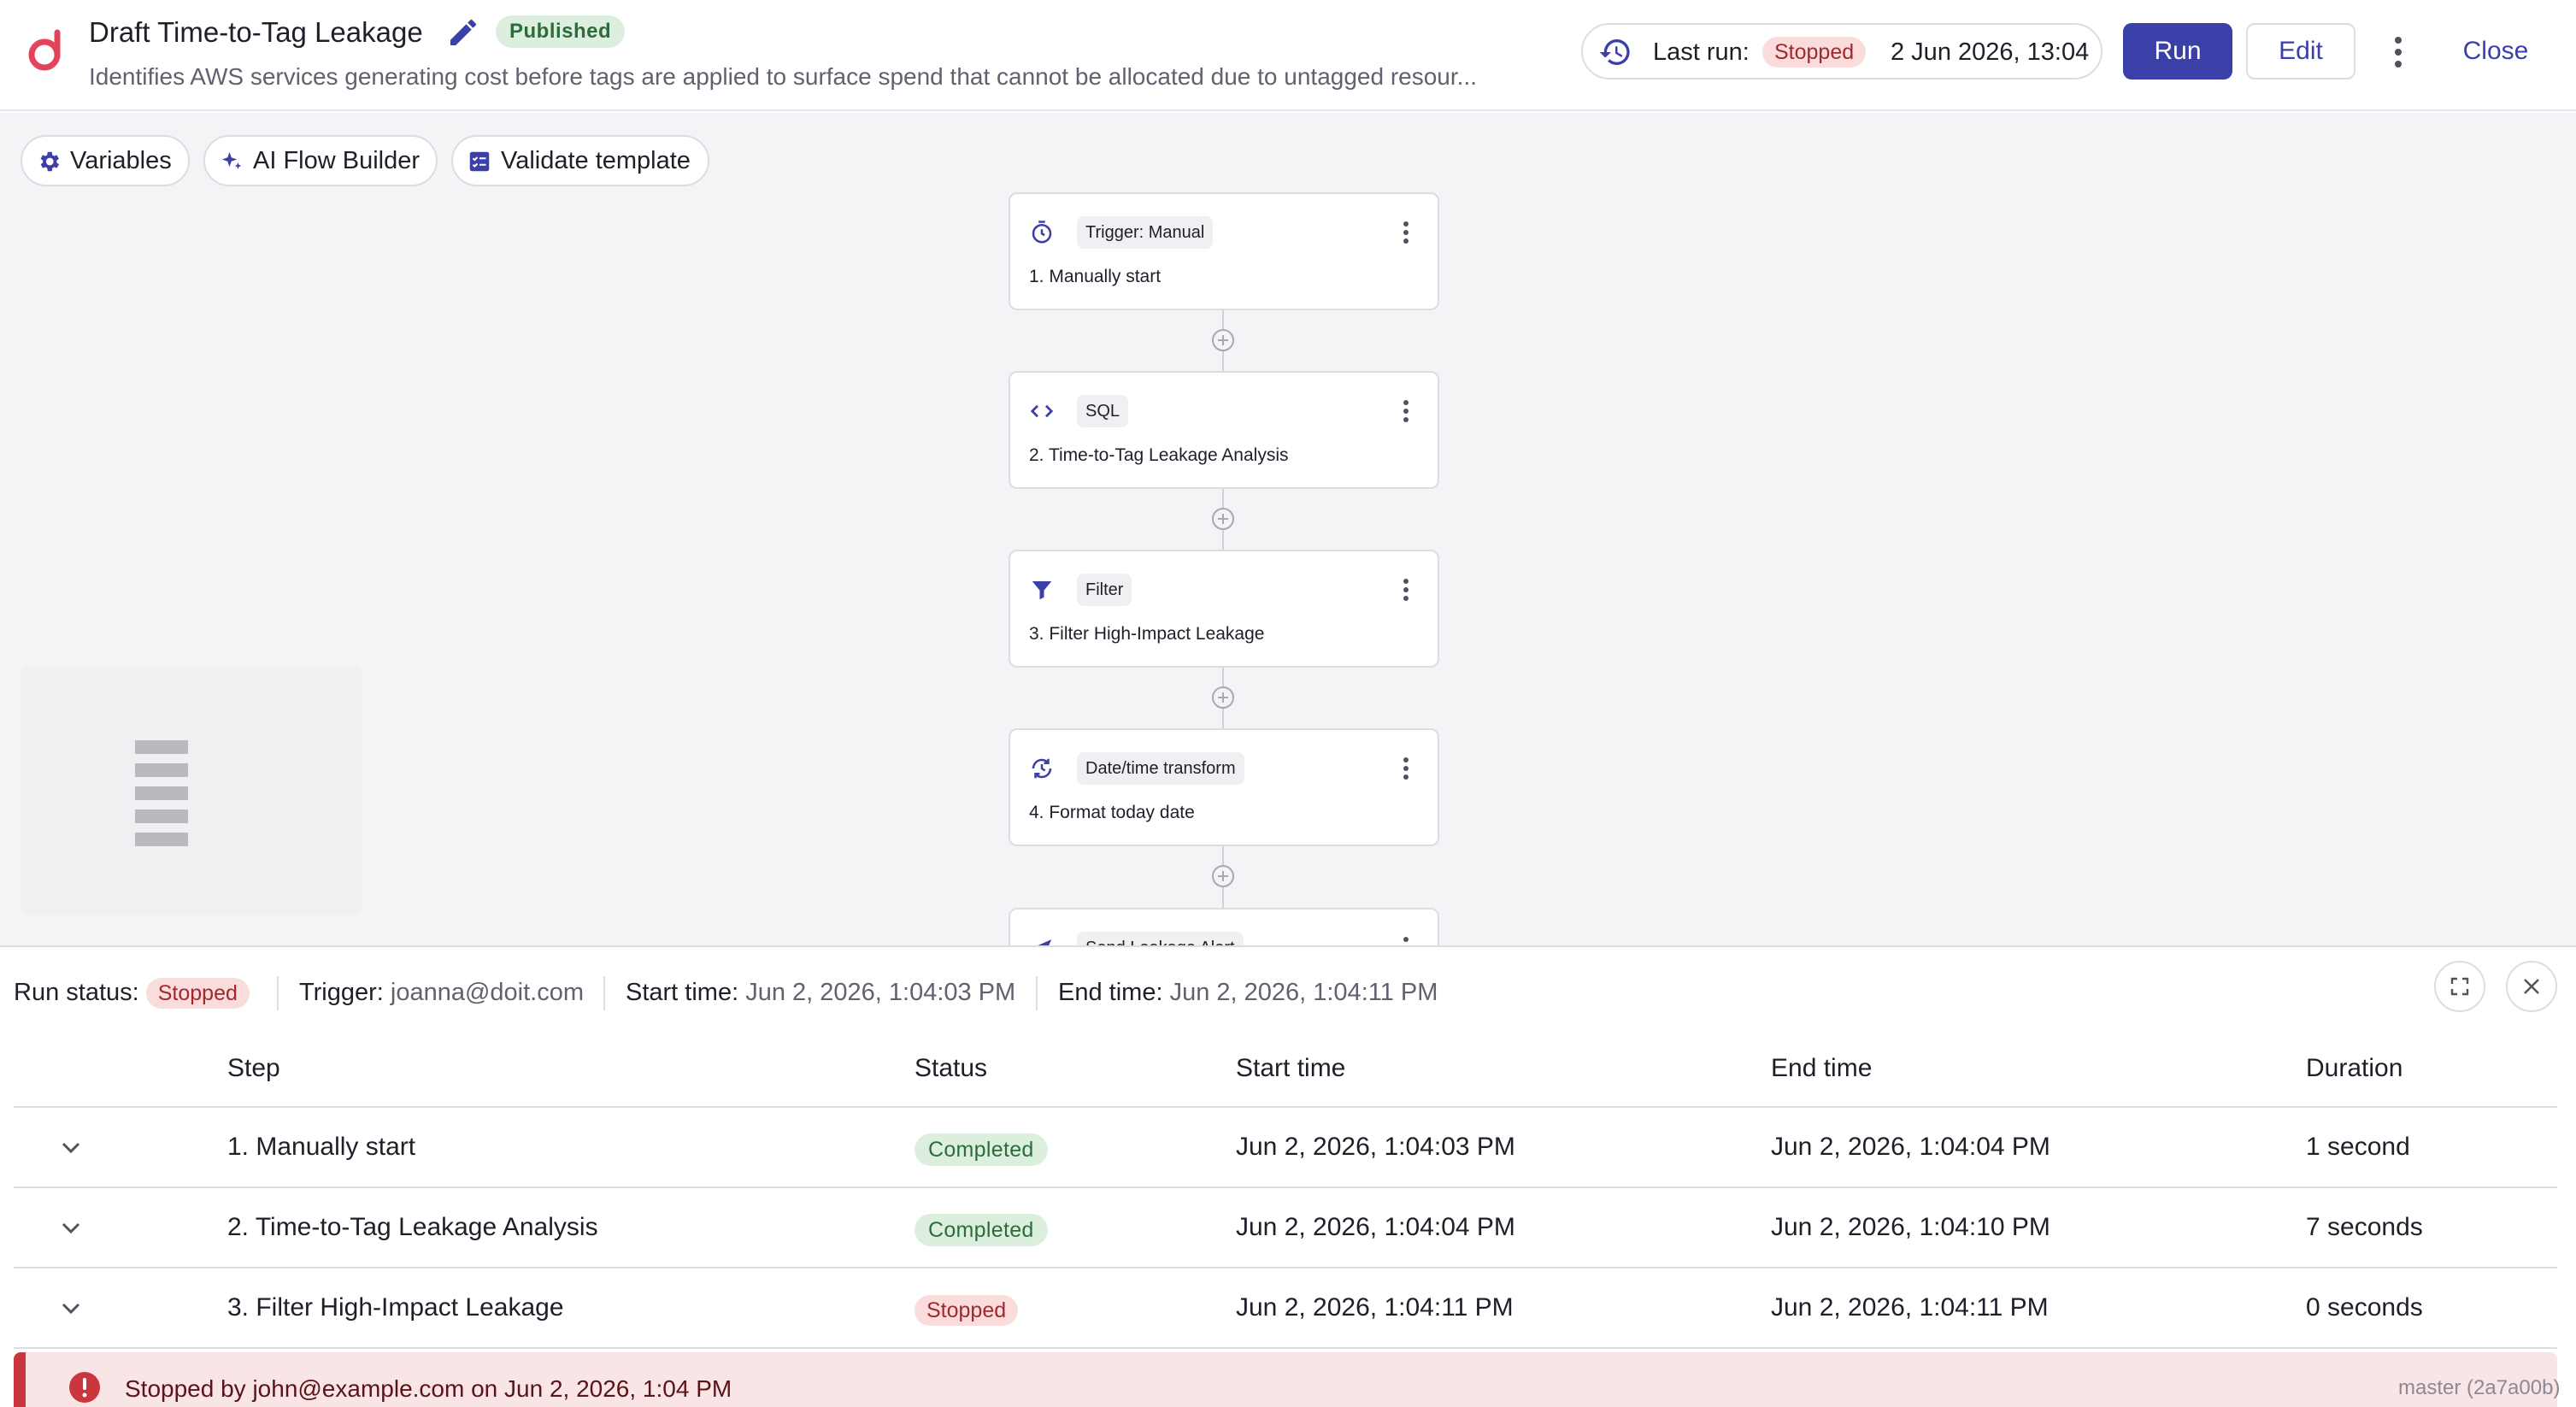 The width and height of the screenshot is (2576, 1407). Describe the element at coordinates (1112, 812) in the screenshot. I see `node-name: 4. Format today date` at that location.